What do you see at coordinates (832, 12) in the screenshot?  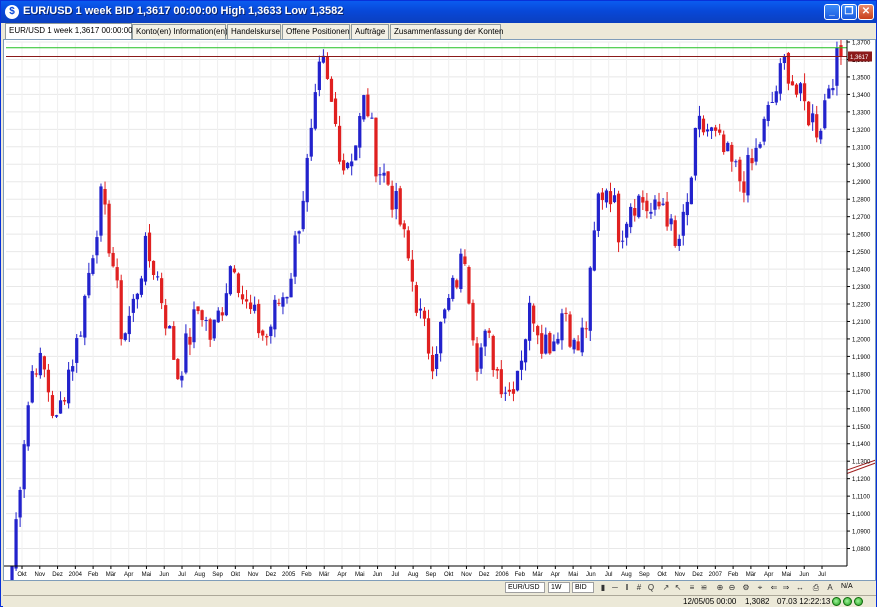 I see `minimize-button: _` at bounding box center [832, 12].